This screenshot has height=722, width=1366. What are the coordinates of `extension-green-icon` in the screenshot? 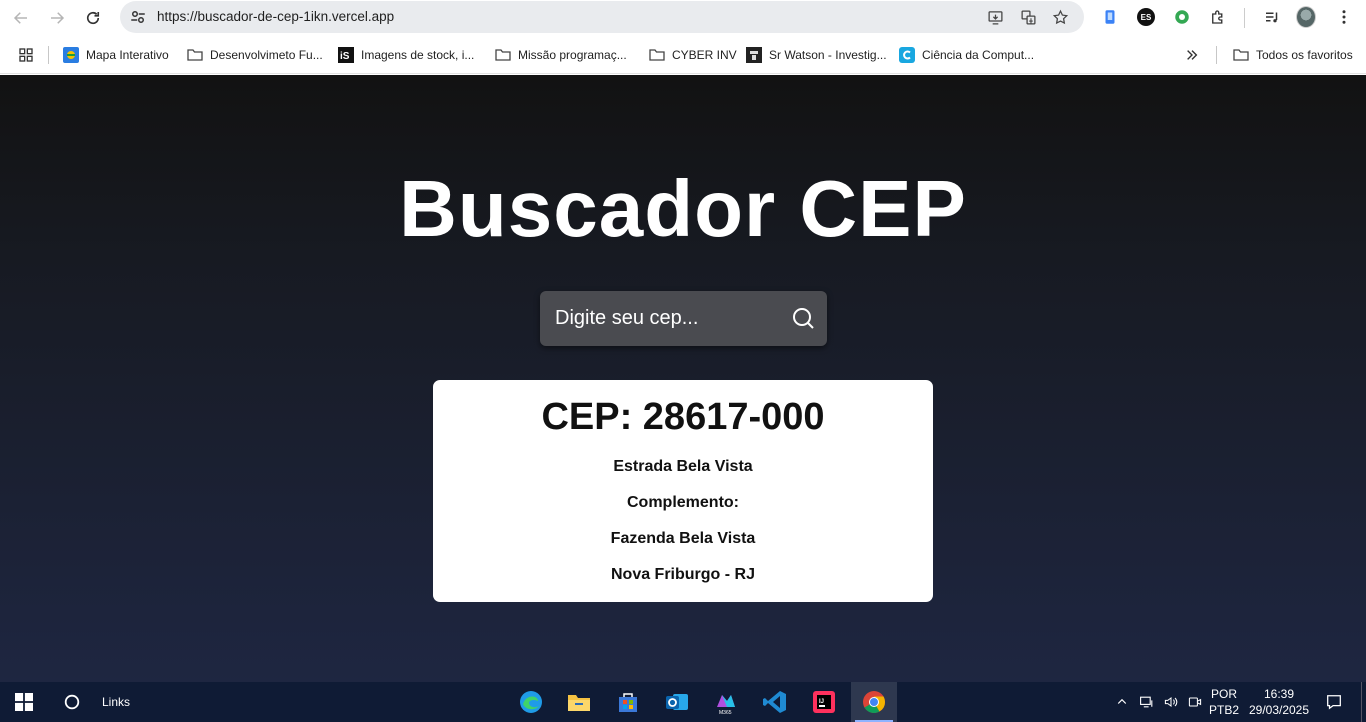 It's located at (1182, 17).